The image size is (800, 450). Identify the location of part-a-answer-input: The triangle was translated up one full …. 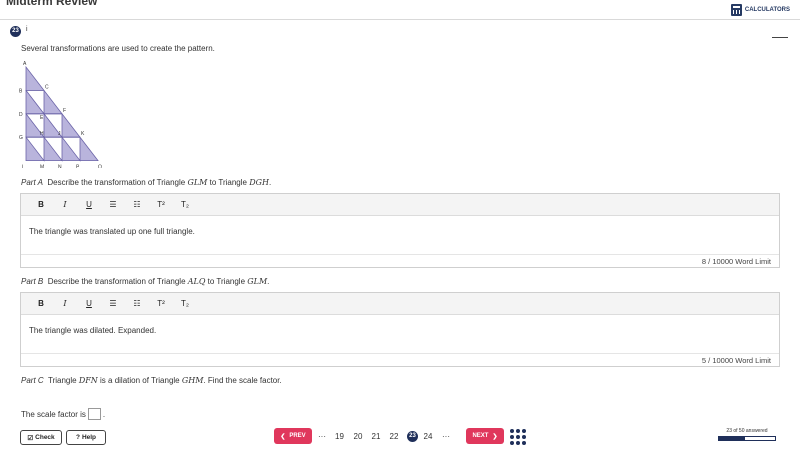
(400, 235).